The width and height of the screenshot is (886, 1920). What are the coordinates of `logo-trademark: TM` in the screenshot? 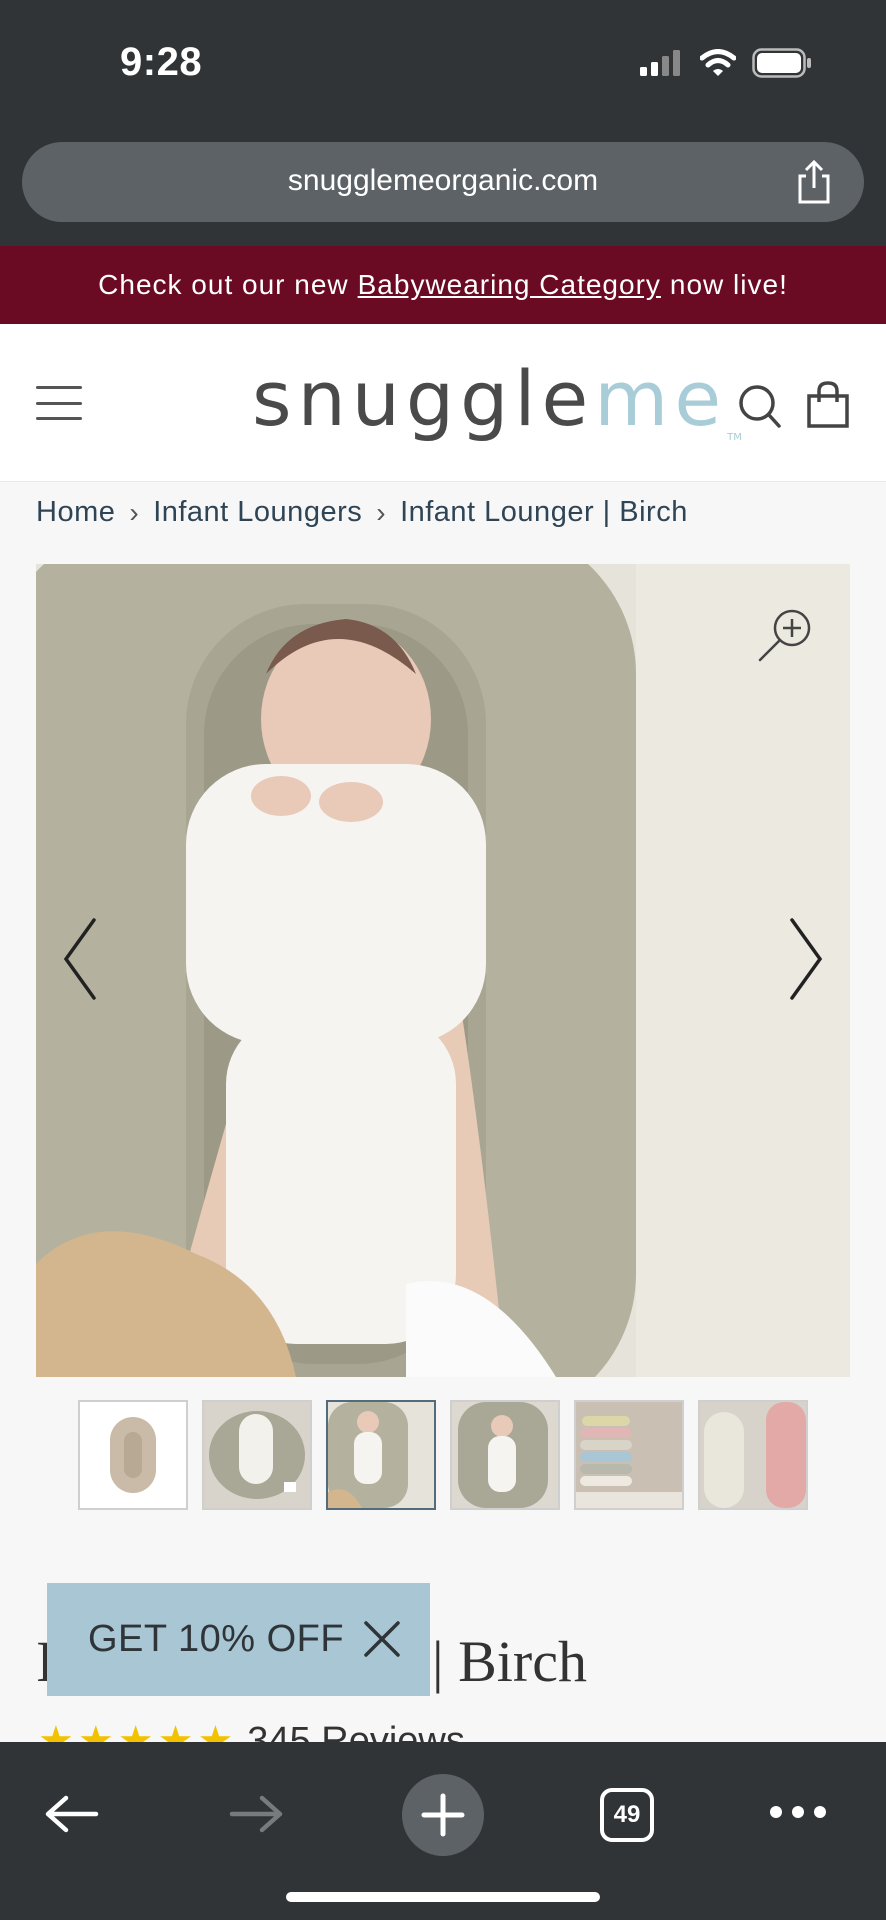 It's located at (734, 437).